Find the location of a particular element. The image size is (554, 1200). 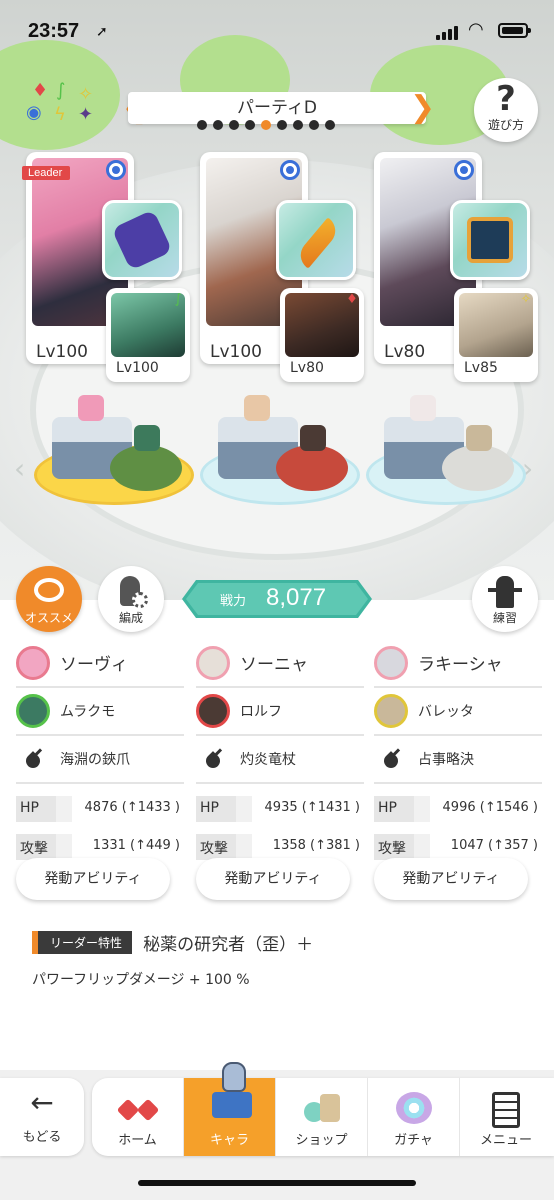

character-slot-1: Lv100 Leader ∫ Lv100 is located at coordinates (108, 267).